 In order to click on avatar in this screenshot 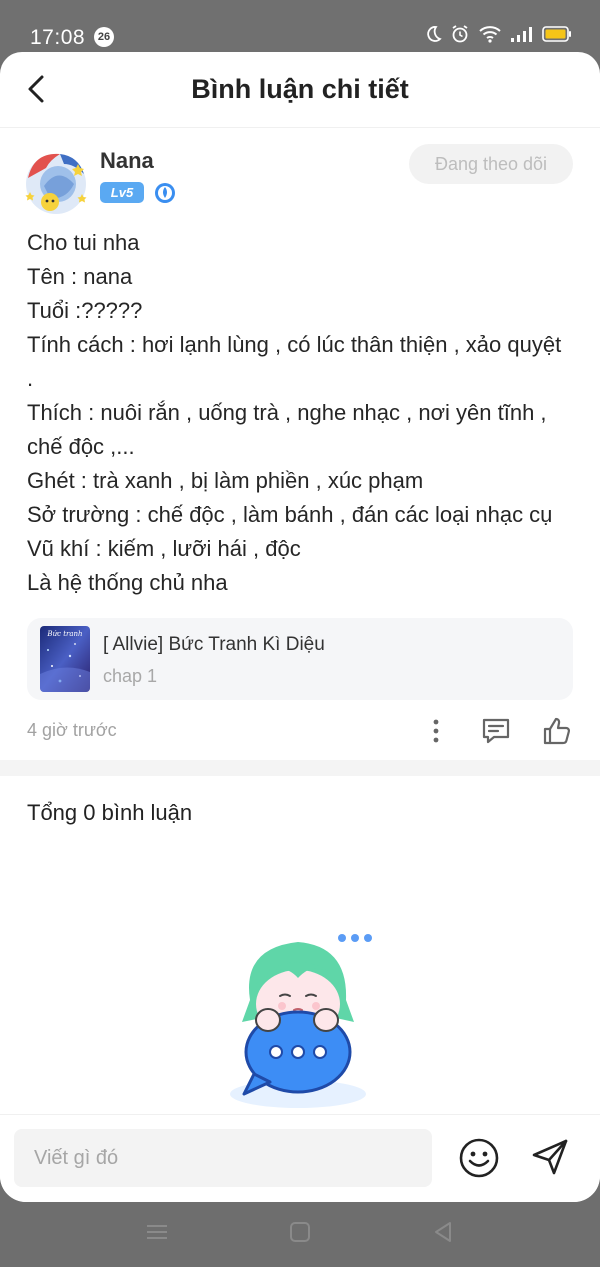, I will do `click(56, 182)`.